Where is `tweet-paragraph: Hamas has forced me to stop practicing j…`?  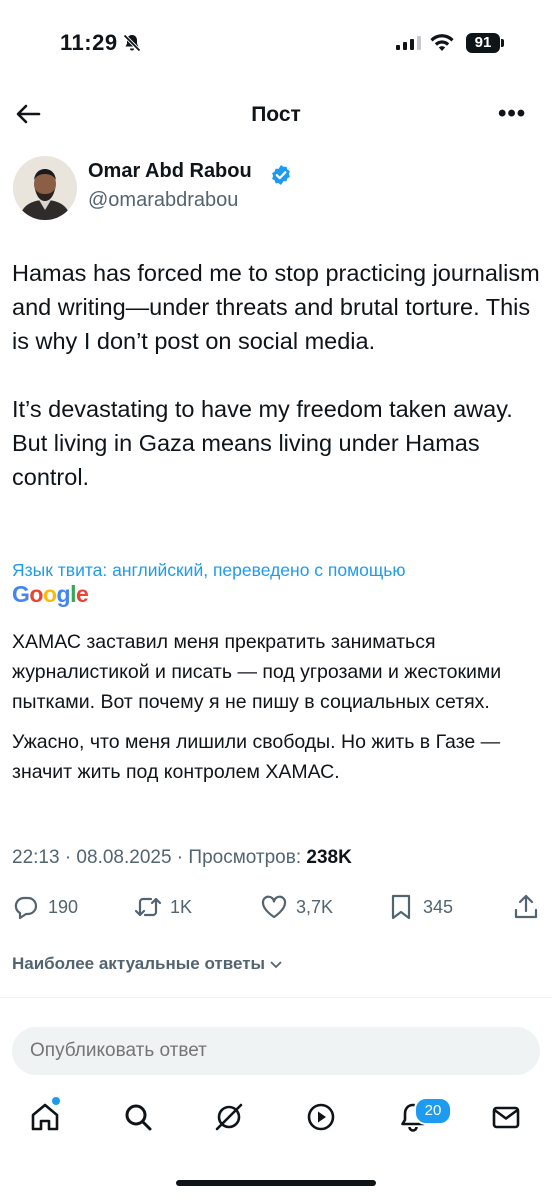
tweet-paragraph: Hamas has forced me to stop practicing j… is located at coordinates (276, 307).